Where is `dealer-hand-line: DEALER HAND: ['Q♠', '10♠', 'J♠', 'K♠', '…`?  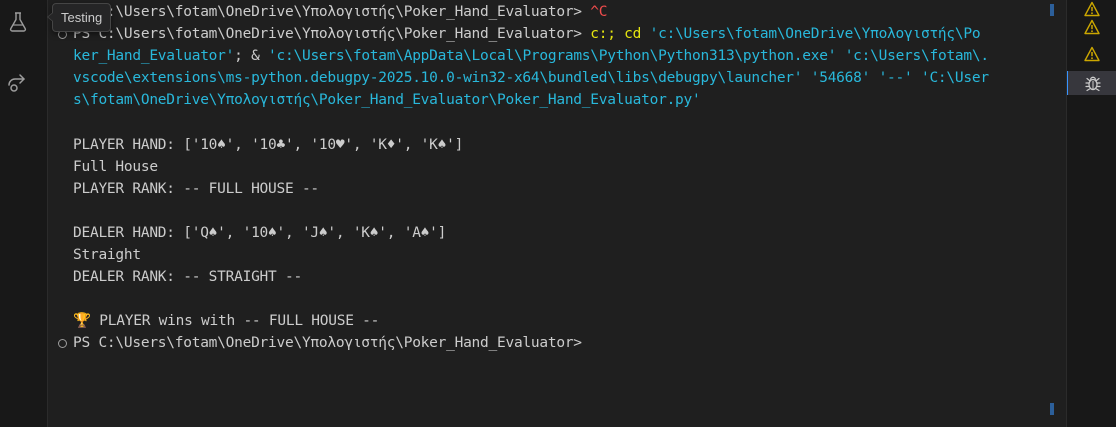
dealer-hand-line: DEALER HAND: ['Q♠', '10♠', 'J♠', 'K♠', '… is located at coordinates (260, 233).